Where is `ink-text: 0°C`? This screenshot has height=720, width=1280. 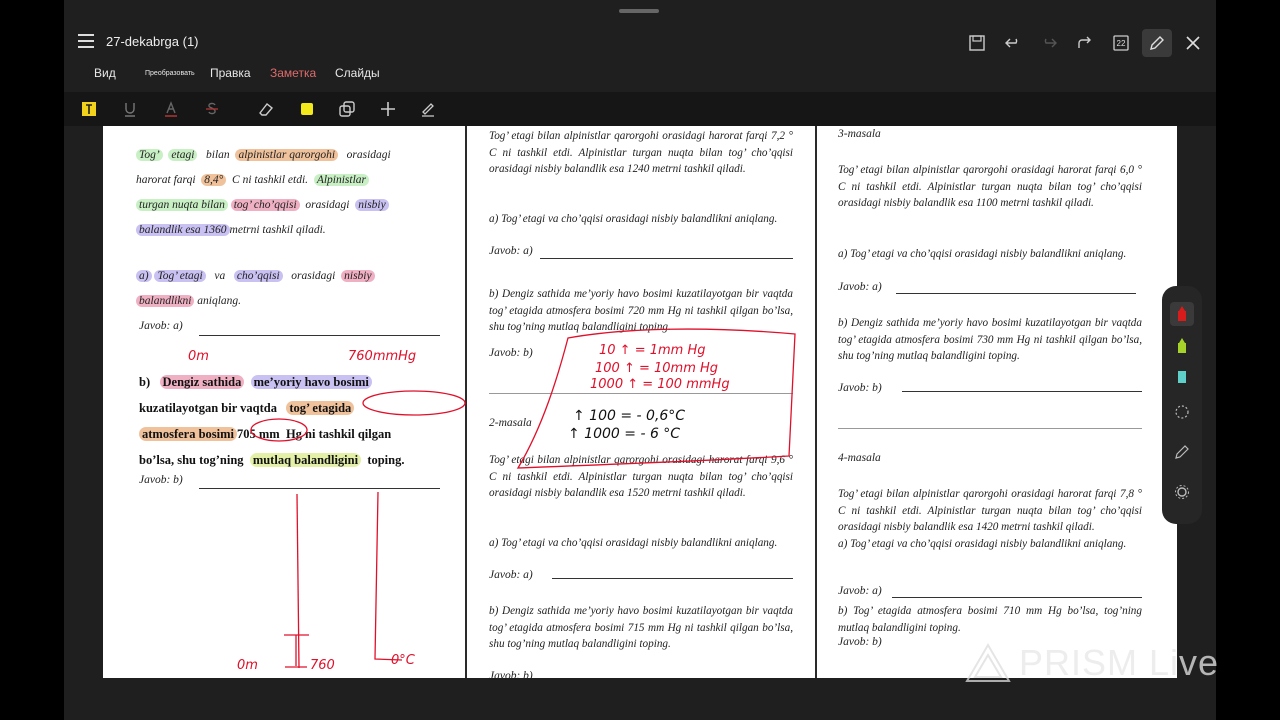 ink-text: 0°C is located at coordinates (403, 660).